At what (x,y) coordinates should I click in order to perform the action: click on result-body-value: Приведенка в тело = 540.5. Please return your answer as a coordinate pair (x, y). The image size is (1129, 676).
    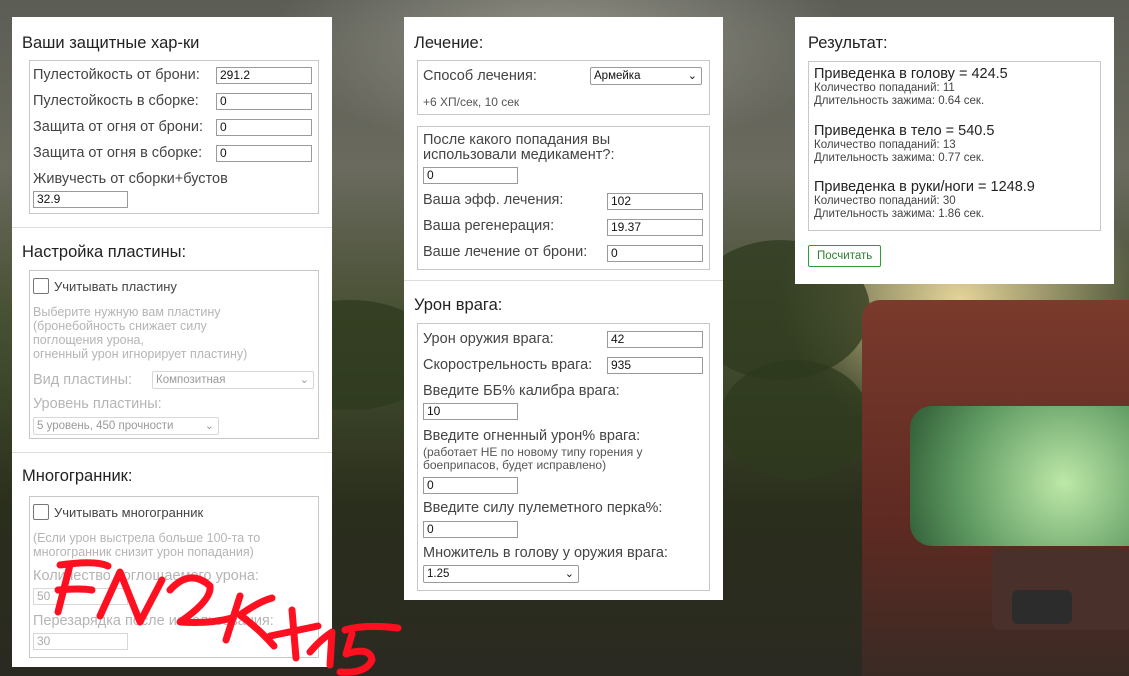
    Looking at the image, I should click on (904, 131).